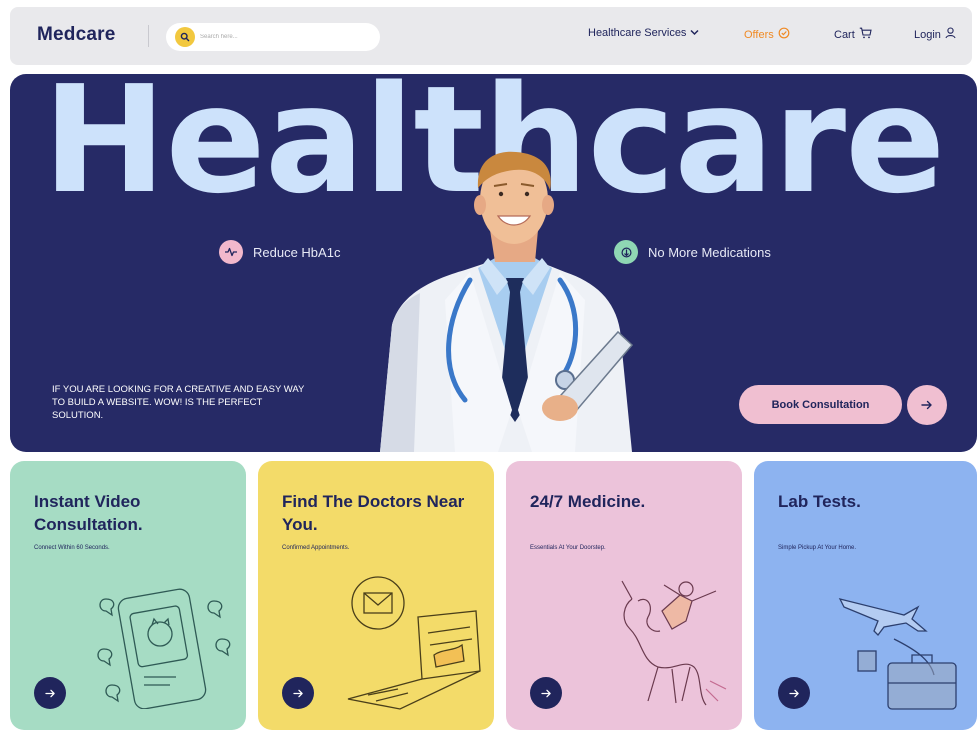  I want to click on pulse-icon, so click(231, 252).